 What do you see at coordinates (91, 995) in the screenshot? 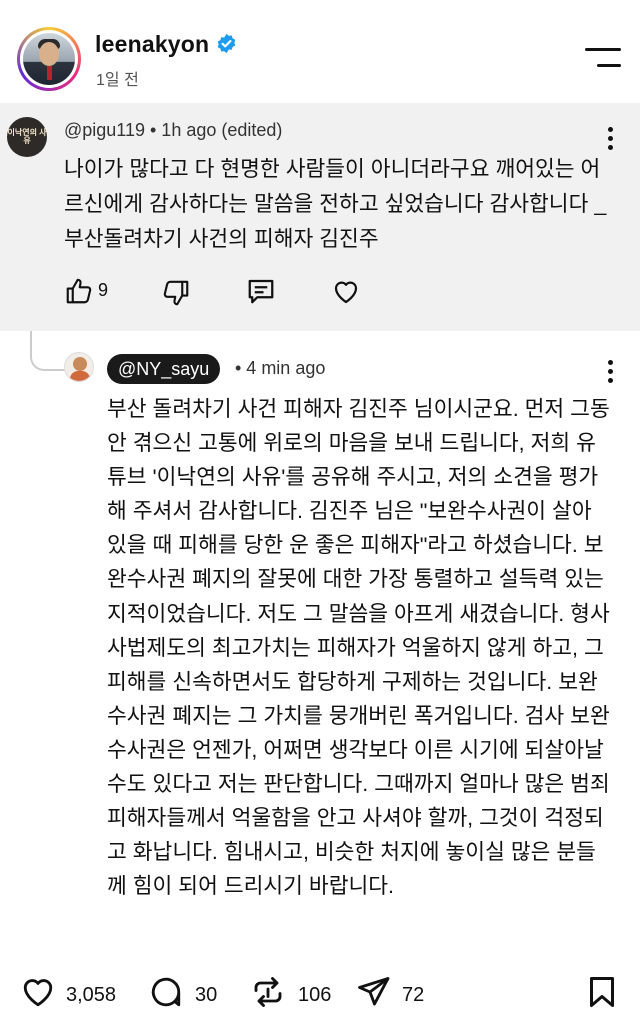
I see `like-count: 3,058` at bounding box center [91, 995].